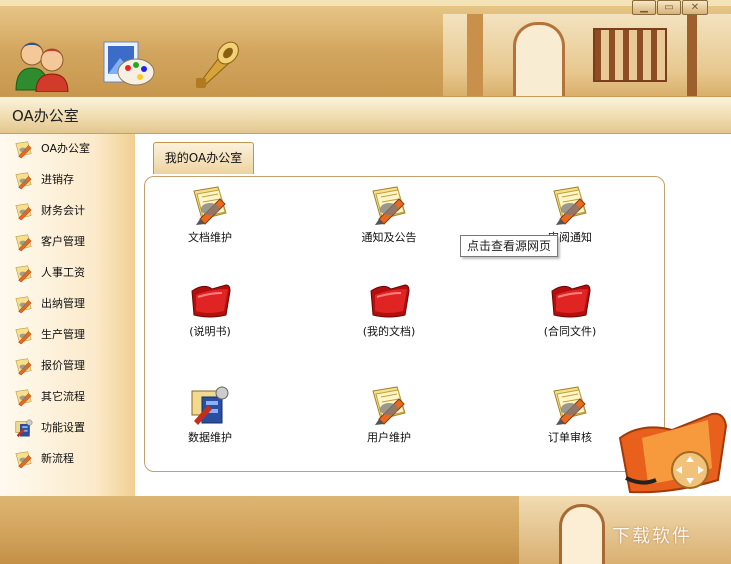  I want to click on banner-gloss, so click(365, 3).